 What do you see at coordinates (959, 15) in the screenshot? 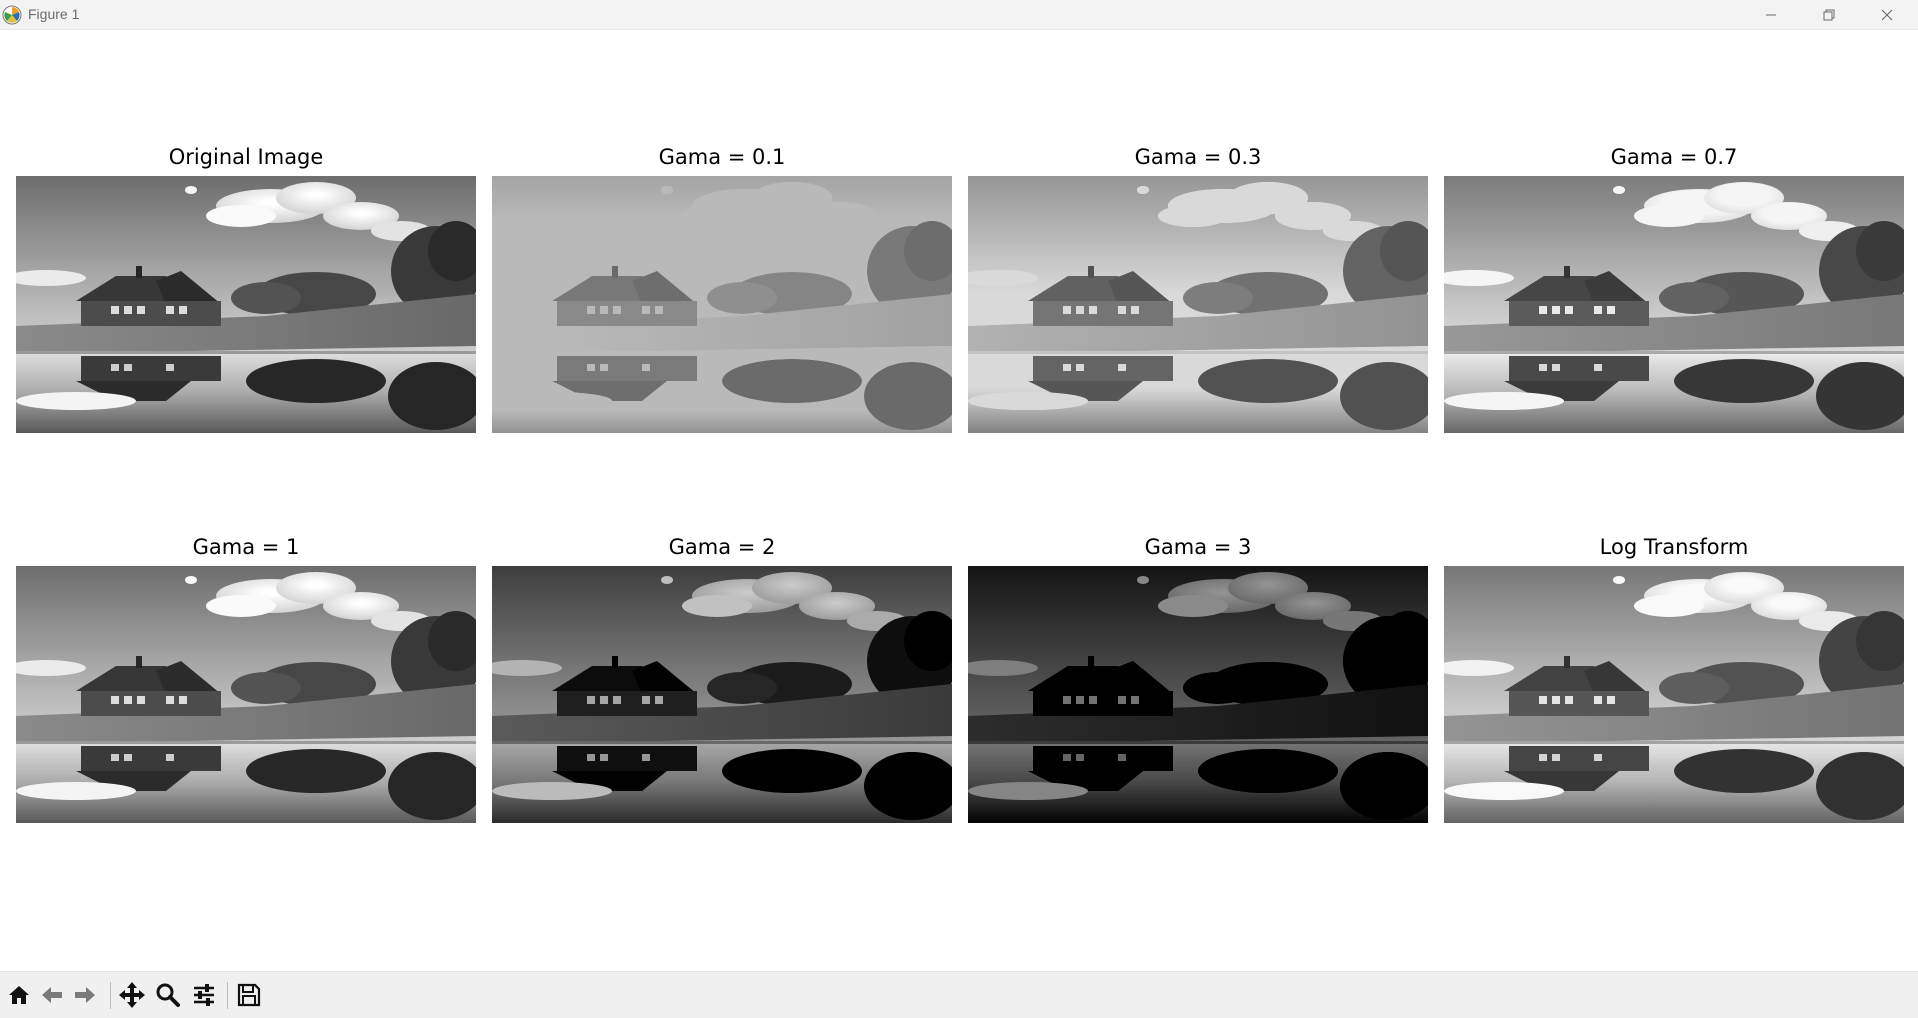
I see `window-titlebar: Figure 1` at bounding box center [959, 15].